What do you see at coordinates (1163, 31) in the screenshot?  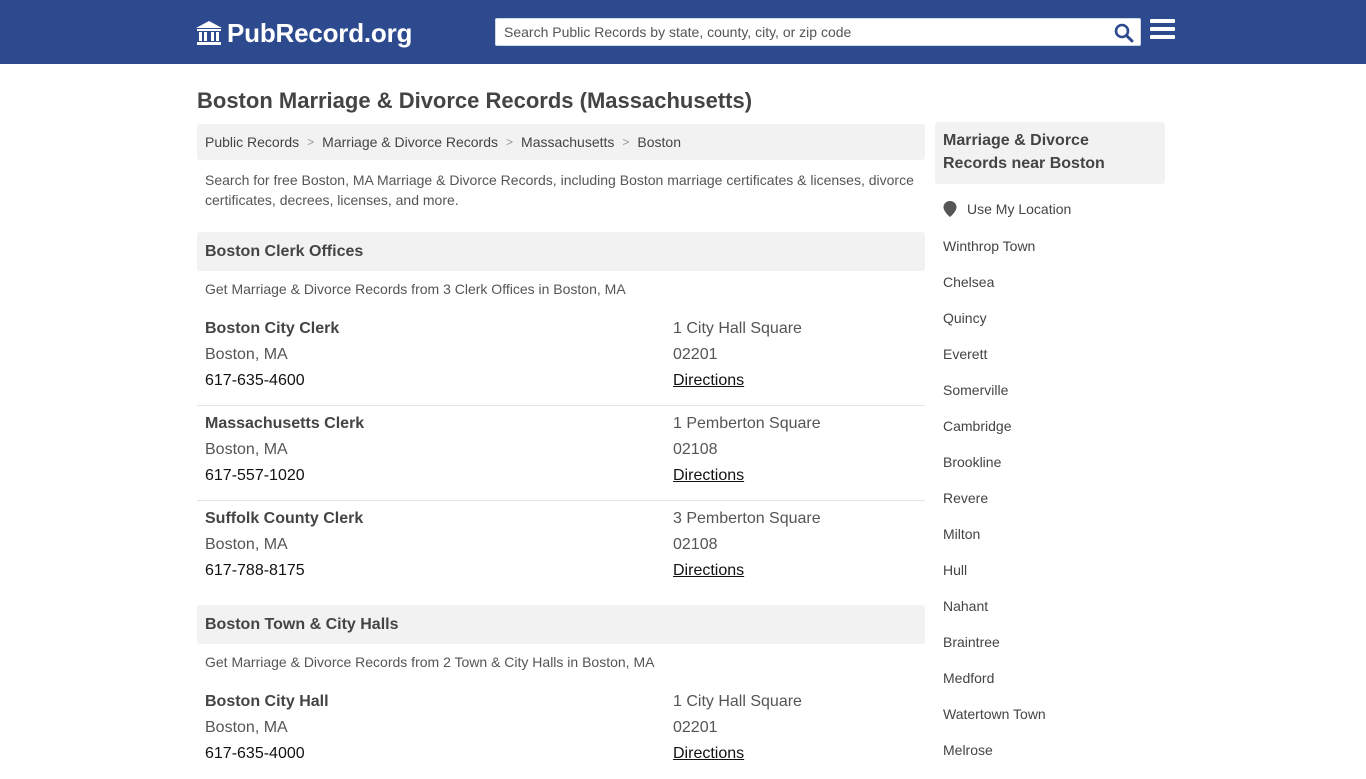 I see `hamburger-menu-icon` at bounding box center [1163, 31].